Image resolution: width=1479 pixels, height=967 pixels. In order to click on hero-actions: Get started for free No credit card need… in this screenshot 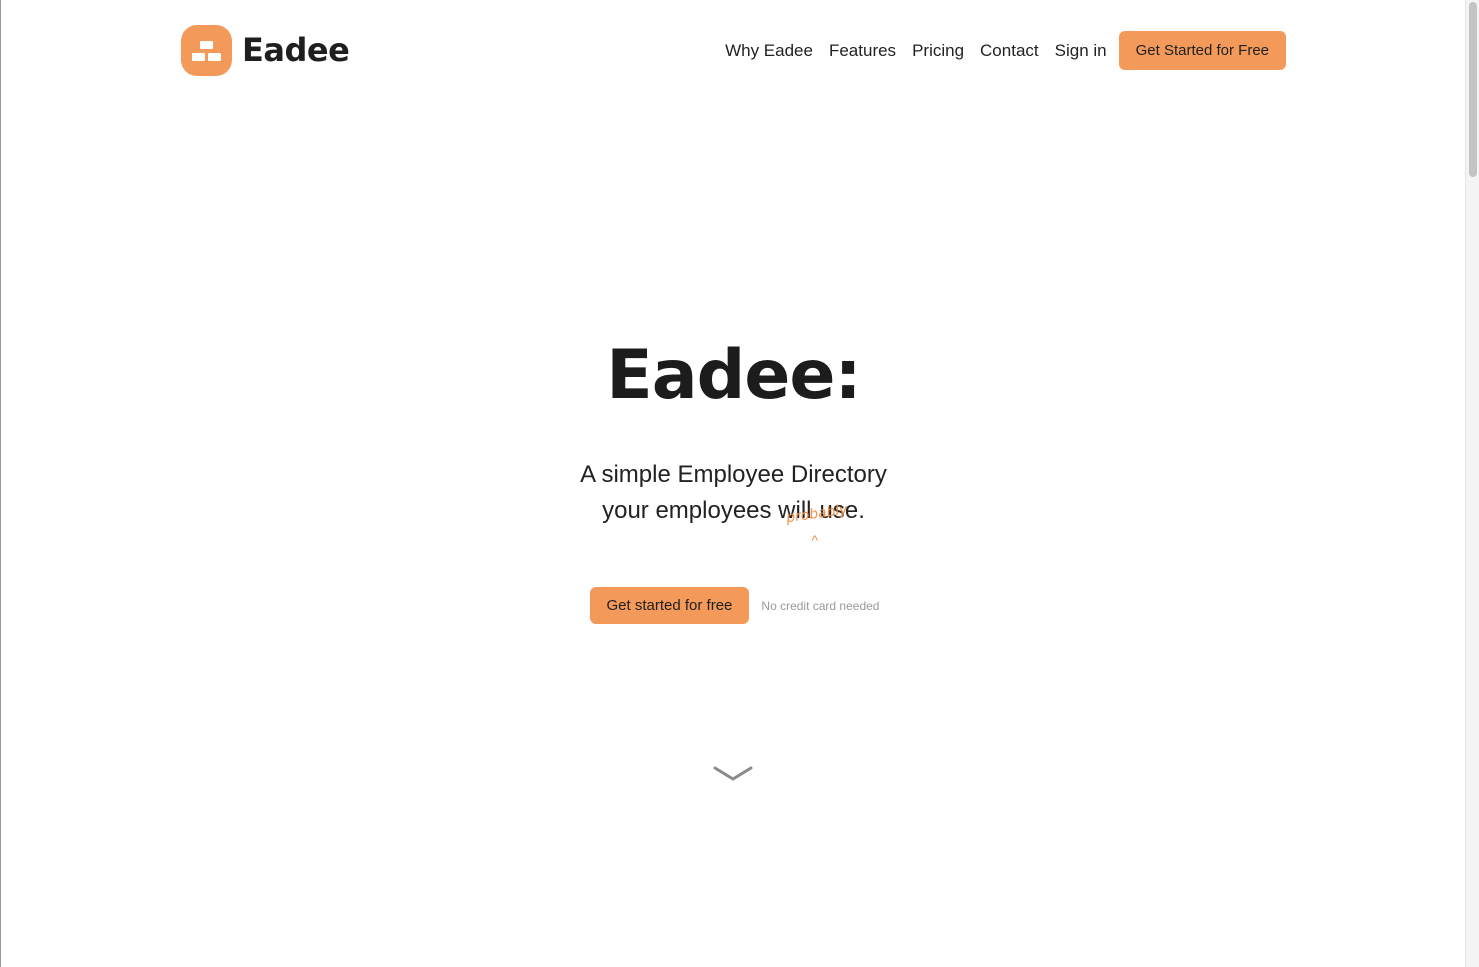, I will do `click(733, 605)`.